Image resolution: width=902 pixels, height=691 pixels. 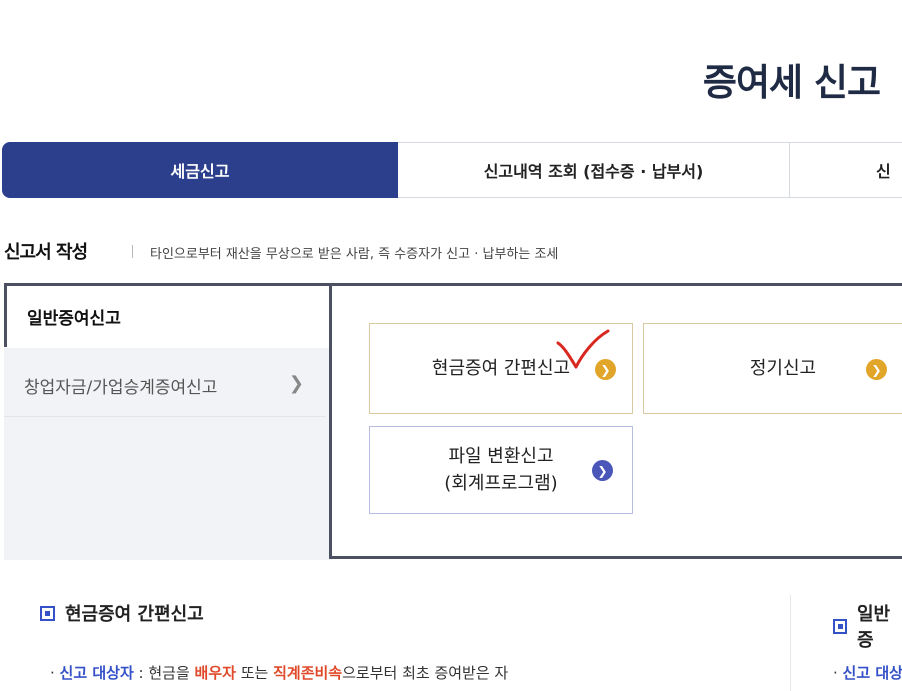 What do you see at coordinates (121, 388) in the screenshot?
I see `menu-item-label: 창업자금/가업승계증여신고` at bounding box center [121, 388].